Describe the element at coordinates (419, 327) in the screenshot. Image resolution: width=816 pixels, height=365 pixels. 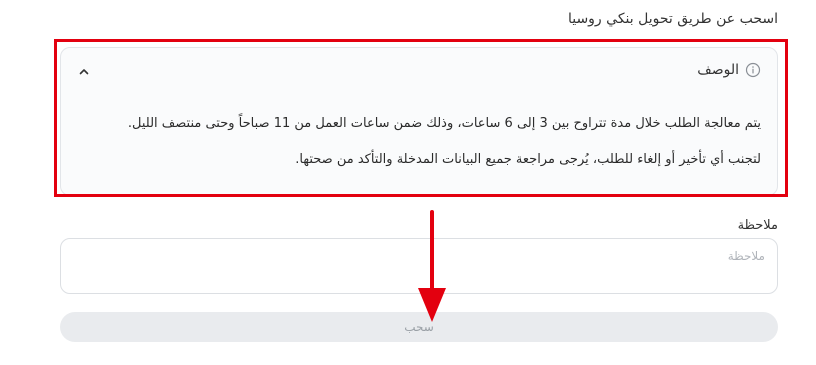
I see `withdraw-button: سحب` at that location.